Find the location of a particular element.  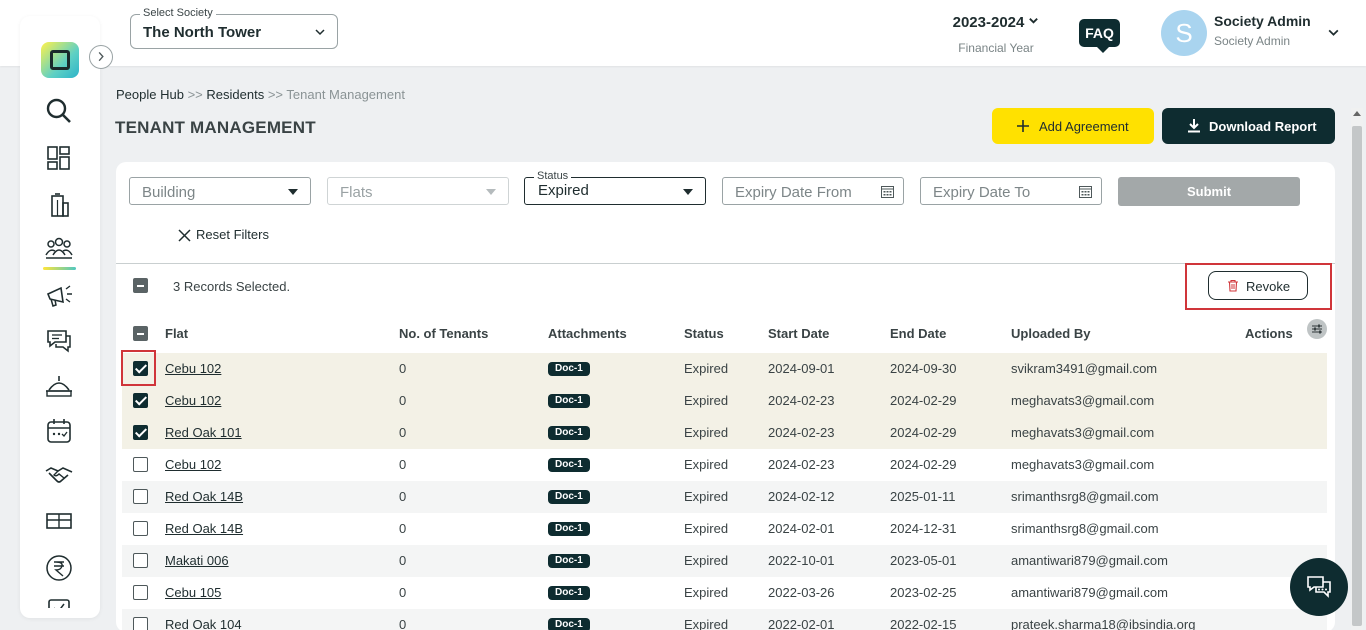

selection-bar is located at coordinates (725, 285).